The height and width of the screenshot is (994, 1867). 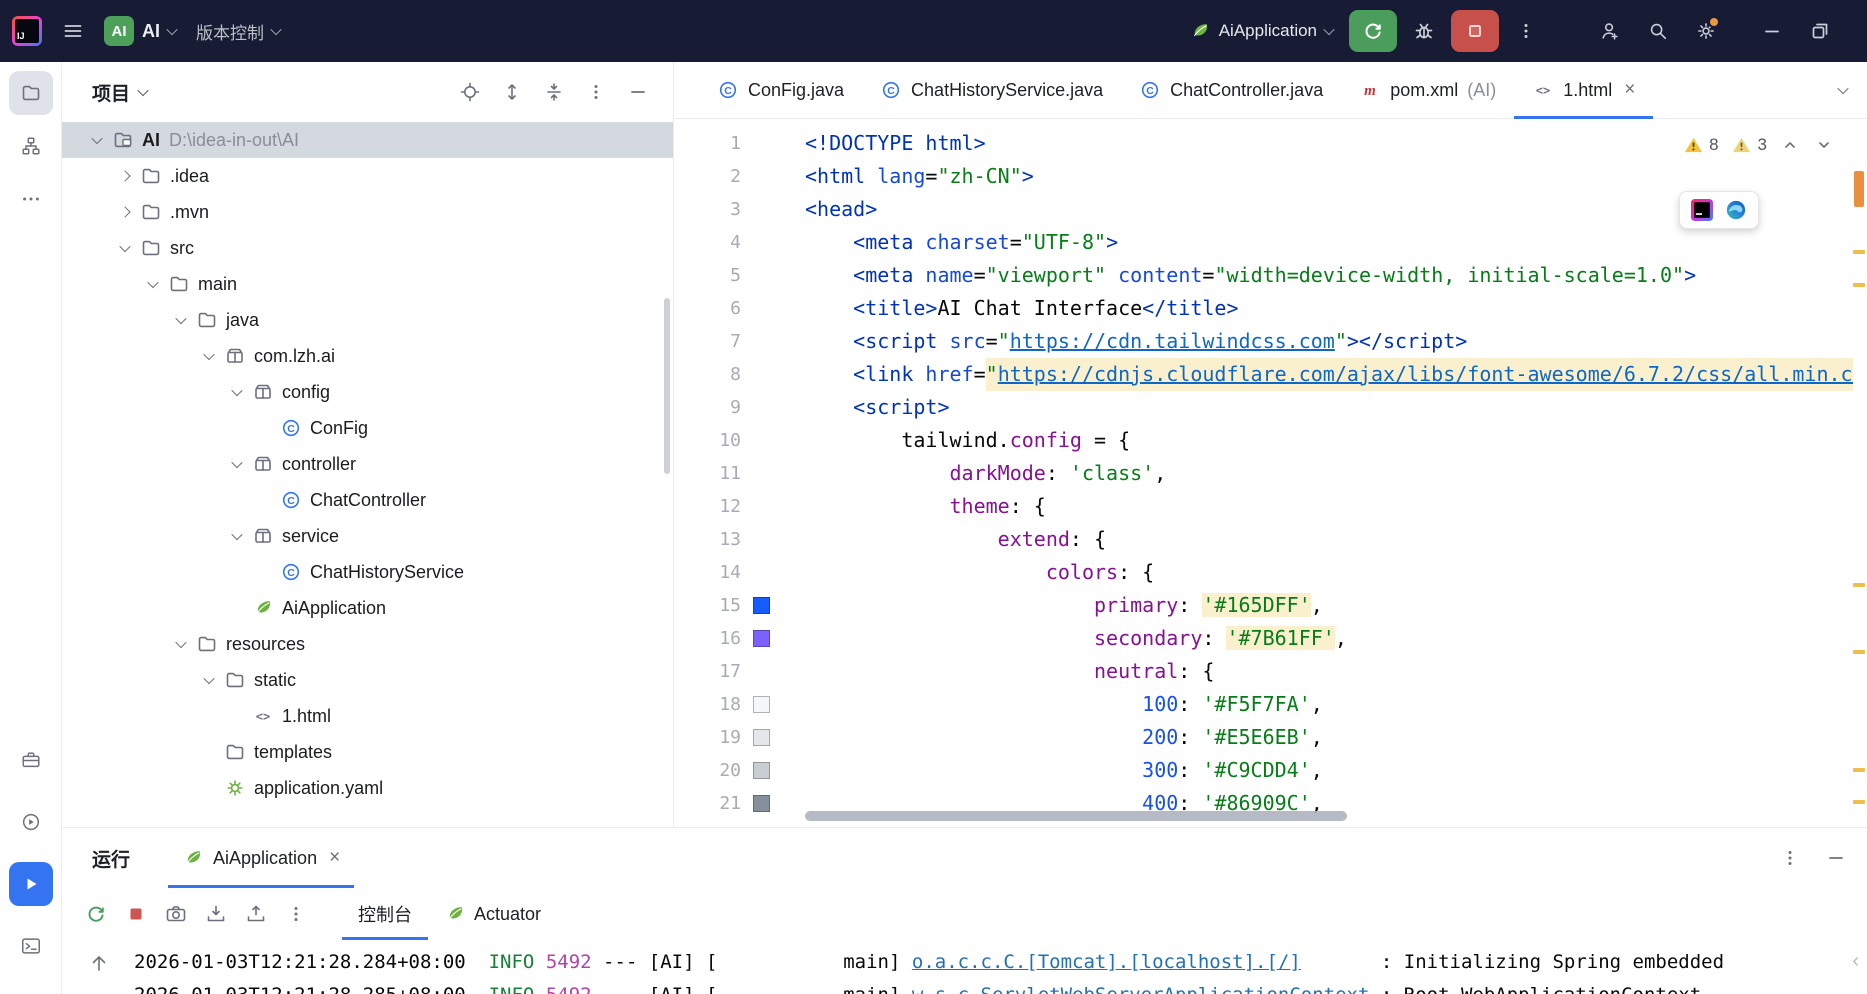 What do you see at coordinates (1424, 31) in the screenshot?
I see `debug-button` at bounding box center [1424, 31].